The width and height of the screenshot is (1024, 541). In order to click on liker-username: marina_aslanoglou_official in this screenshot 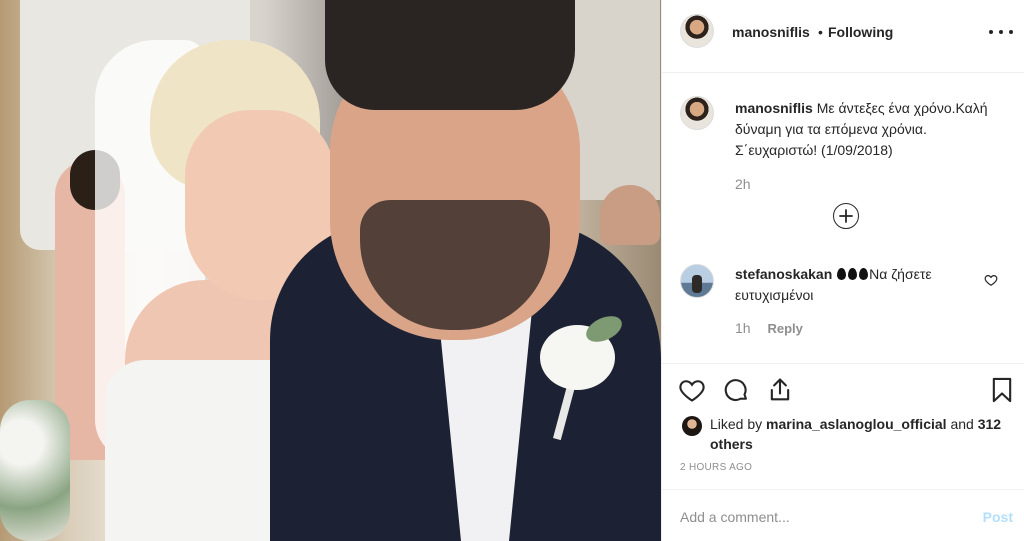, I will do `click(856, 424)`.